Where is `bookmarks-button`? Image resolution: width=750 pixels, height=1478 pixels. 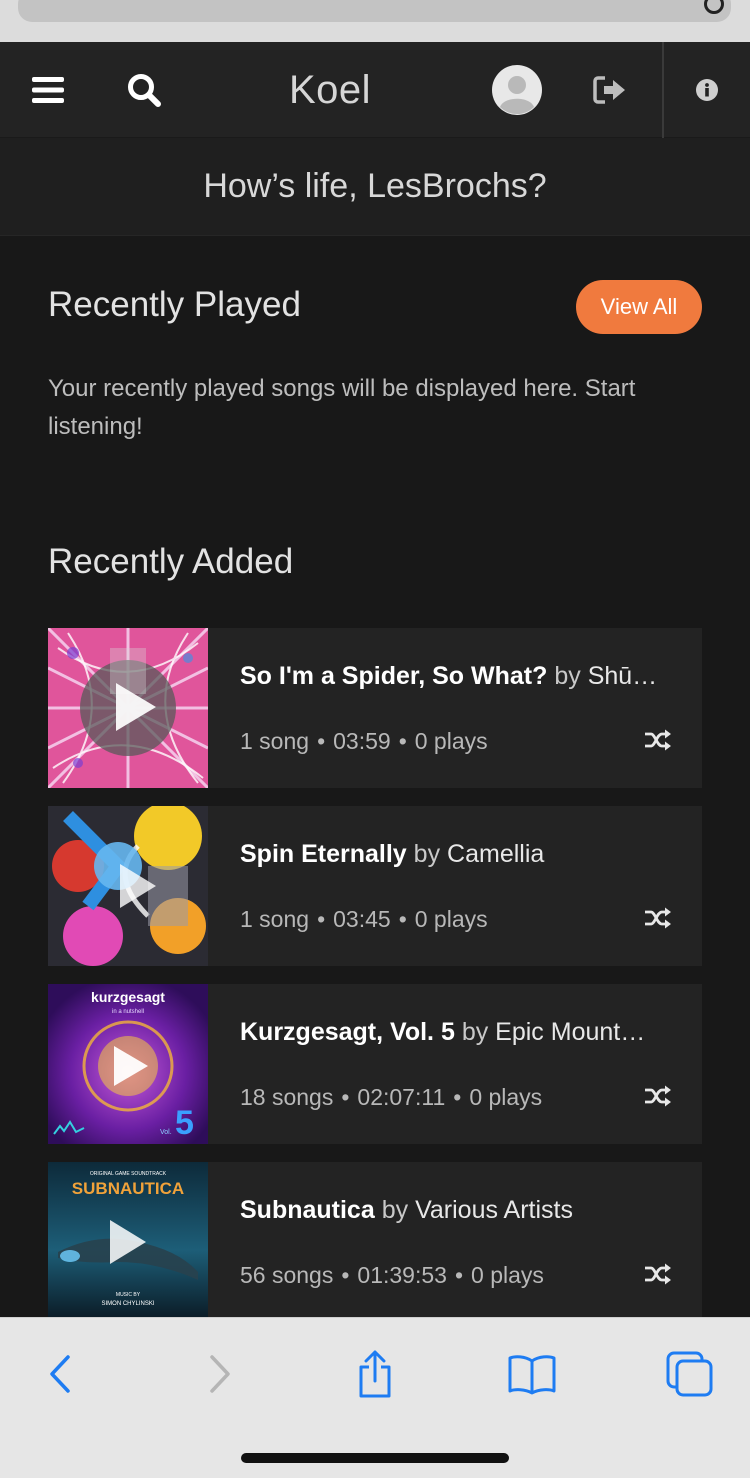 bookmarks-button is located at coordinates (532, 1374).